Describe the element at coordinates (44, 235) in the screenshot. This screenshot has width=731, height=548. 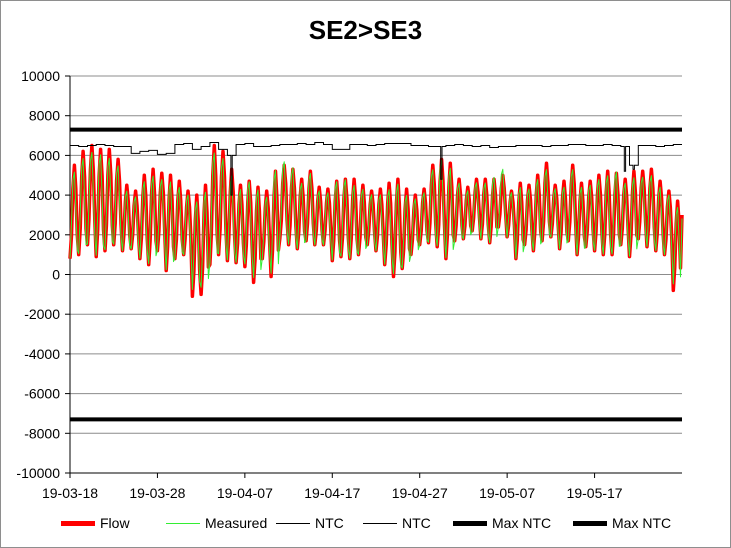
I see `y-tick-label: 2000` at that location.